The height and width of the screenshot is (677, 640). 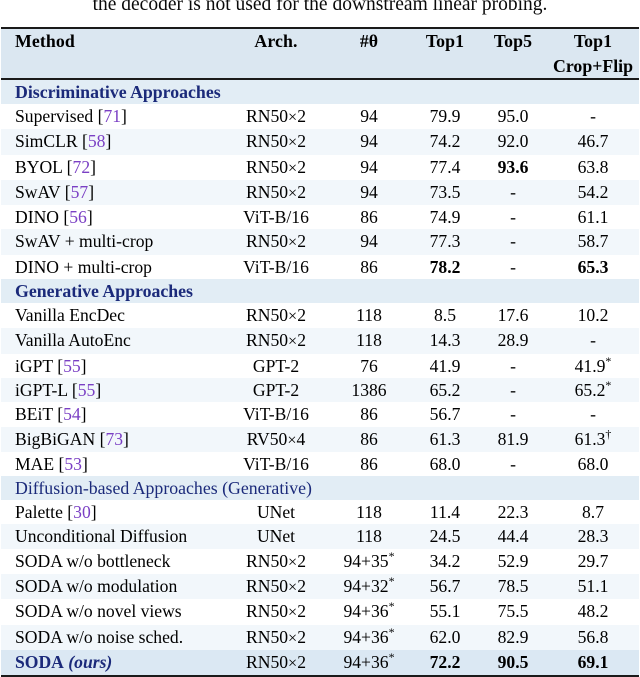 I want to click on cell-top1: 77.4, so click(x=445, y=167).